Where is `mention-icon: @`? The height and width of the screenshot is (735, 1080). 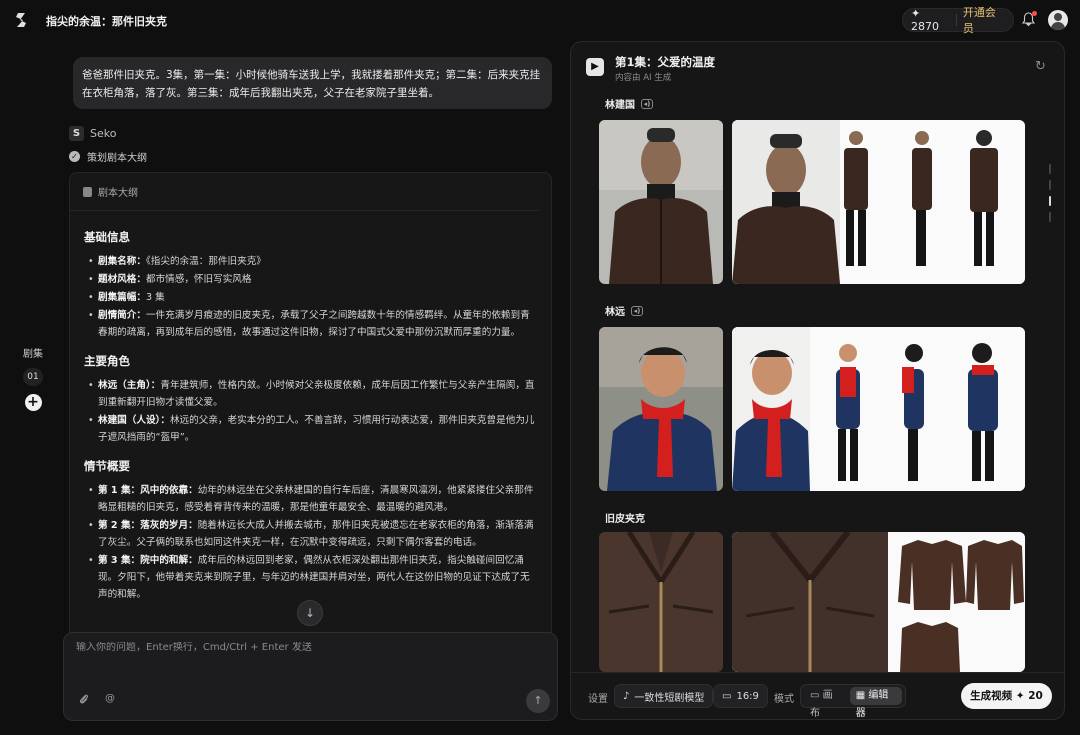 mention-icon: @ is located at coordinates (110, 698).